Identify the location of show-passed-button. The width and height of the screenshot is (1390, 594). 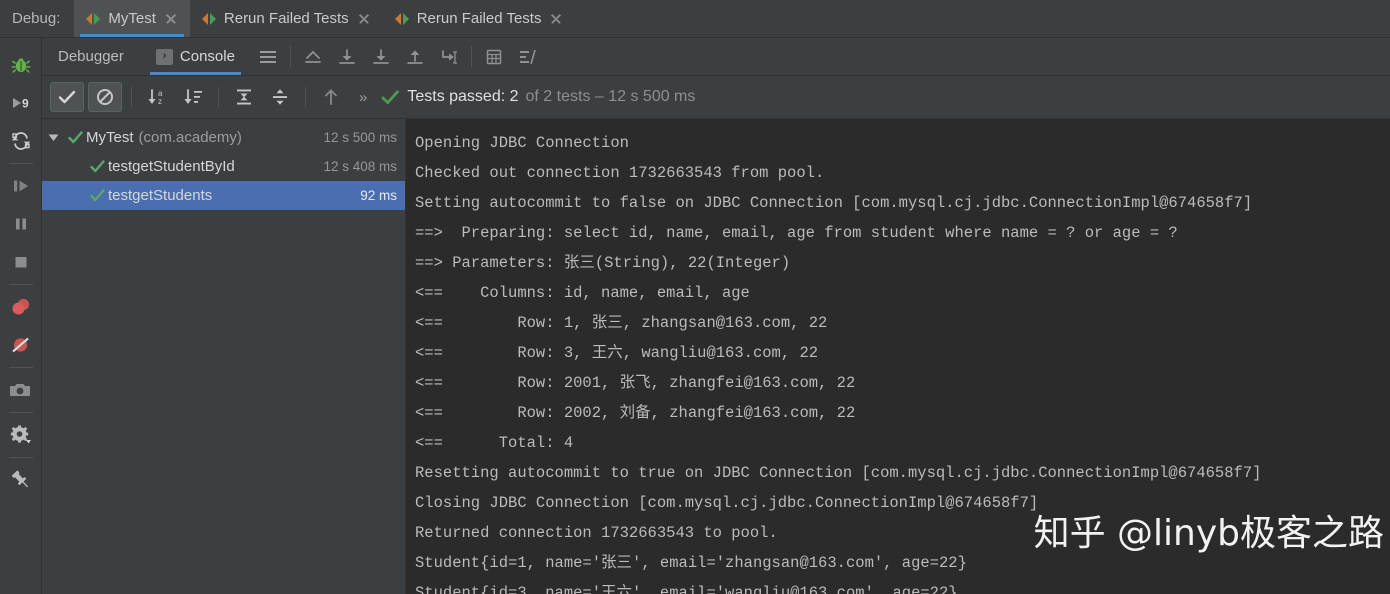
(67, 97).